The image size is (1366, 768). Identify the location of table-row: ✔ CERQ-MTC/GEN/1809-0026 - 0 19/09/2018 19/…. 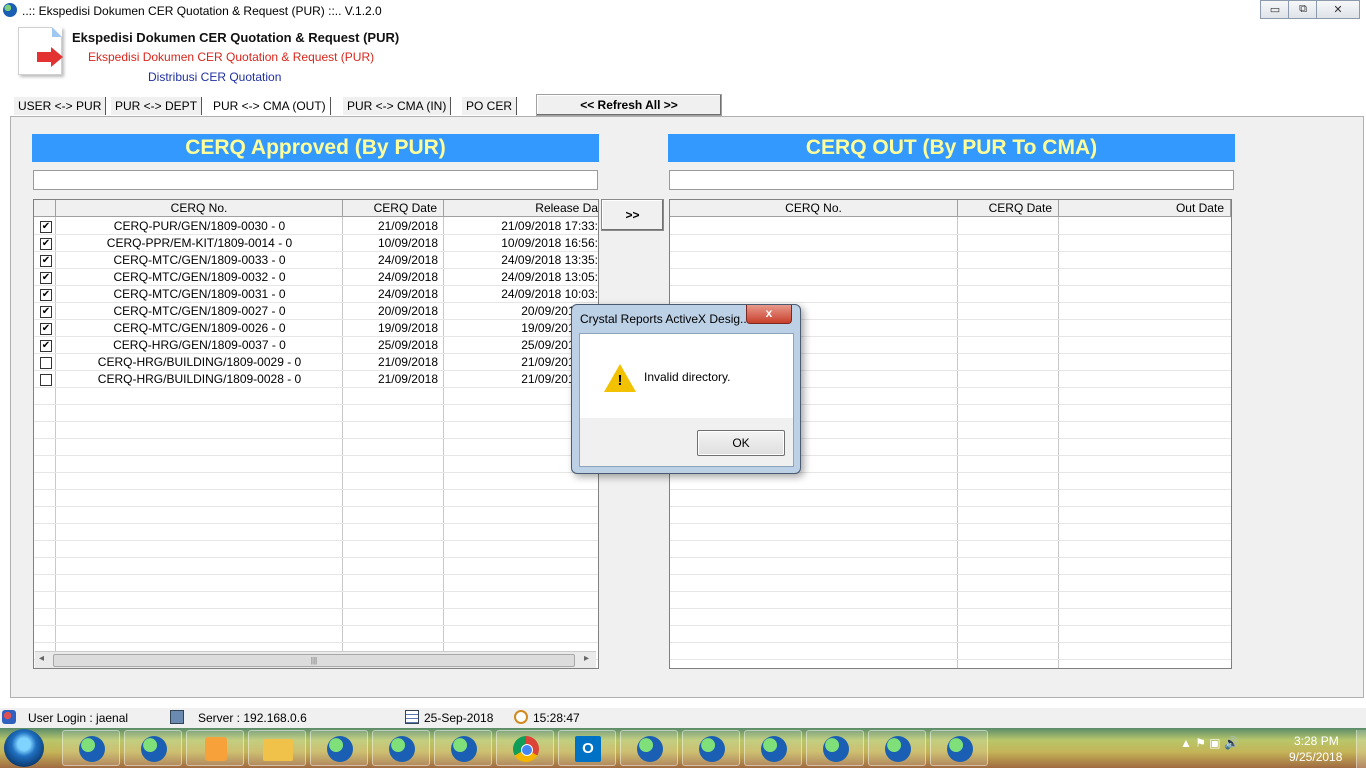
(316, 328).